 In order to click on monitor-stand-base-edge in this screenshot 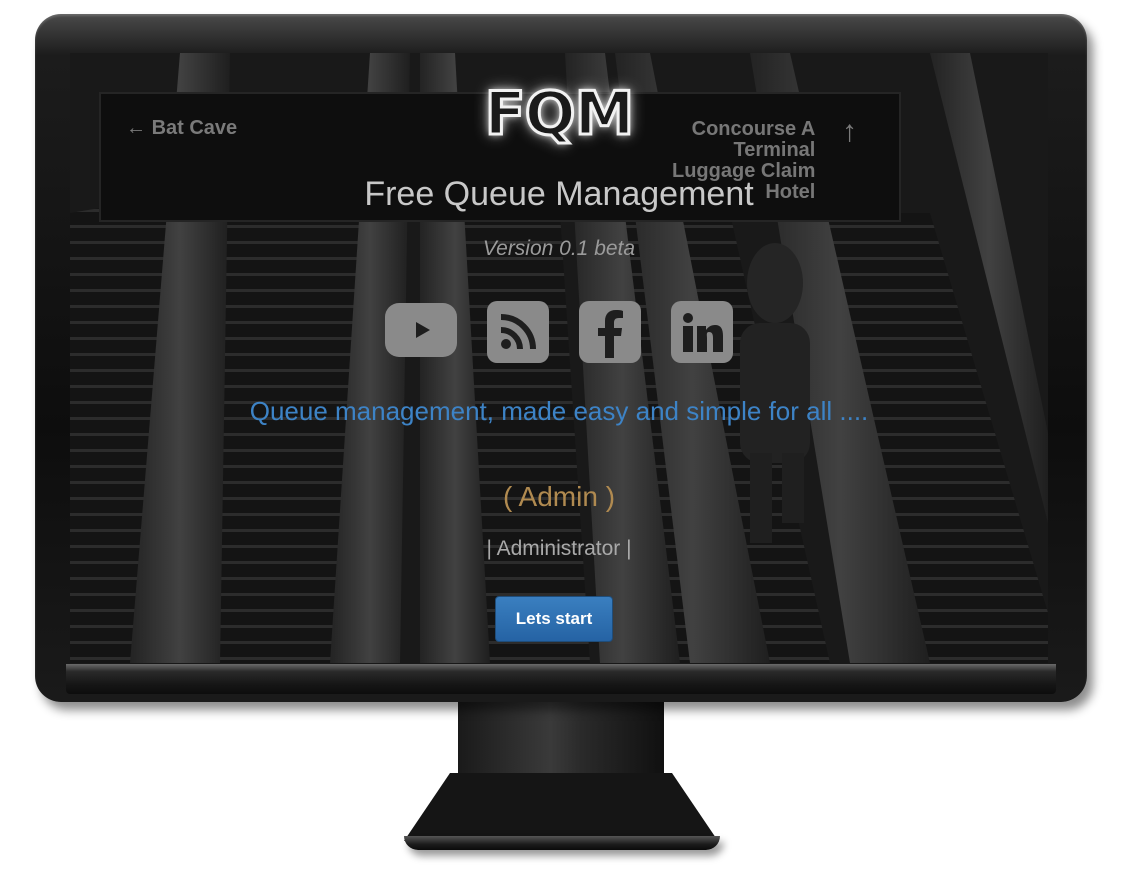, I will do `click(562, 843)`.